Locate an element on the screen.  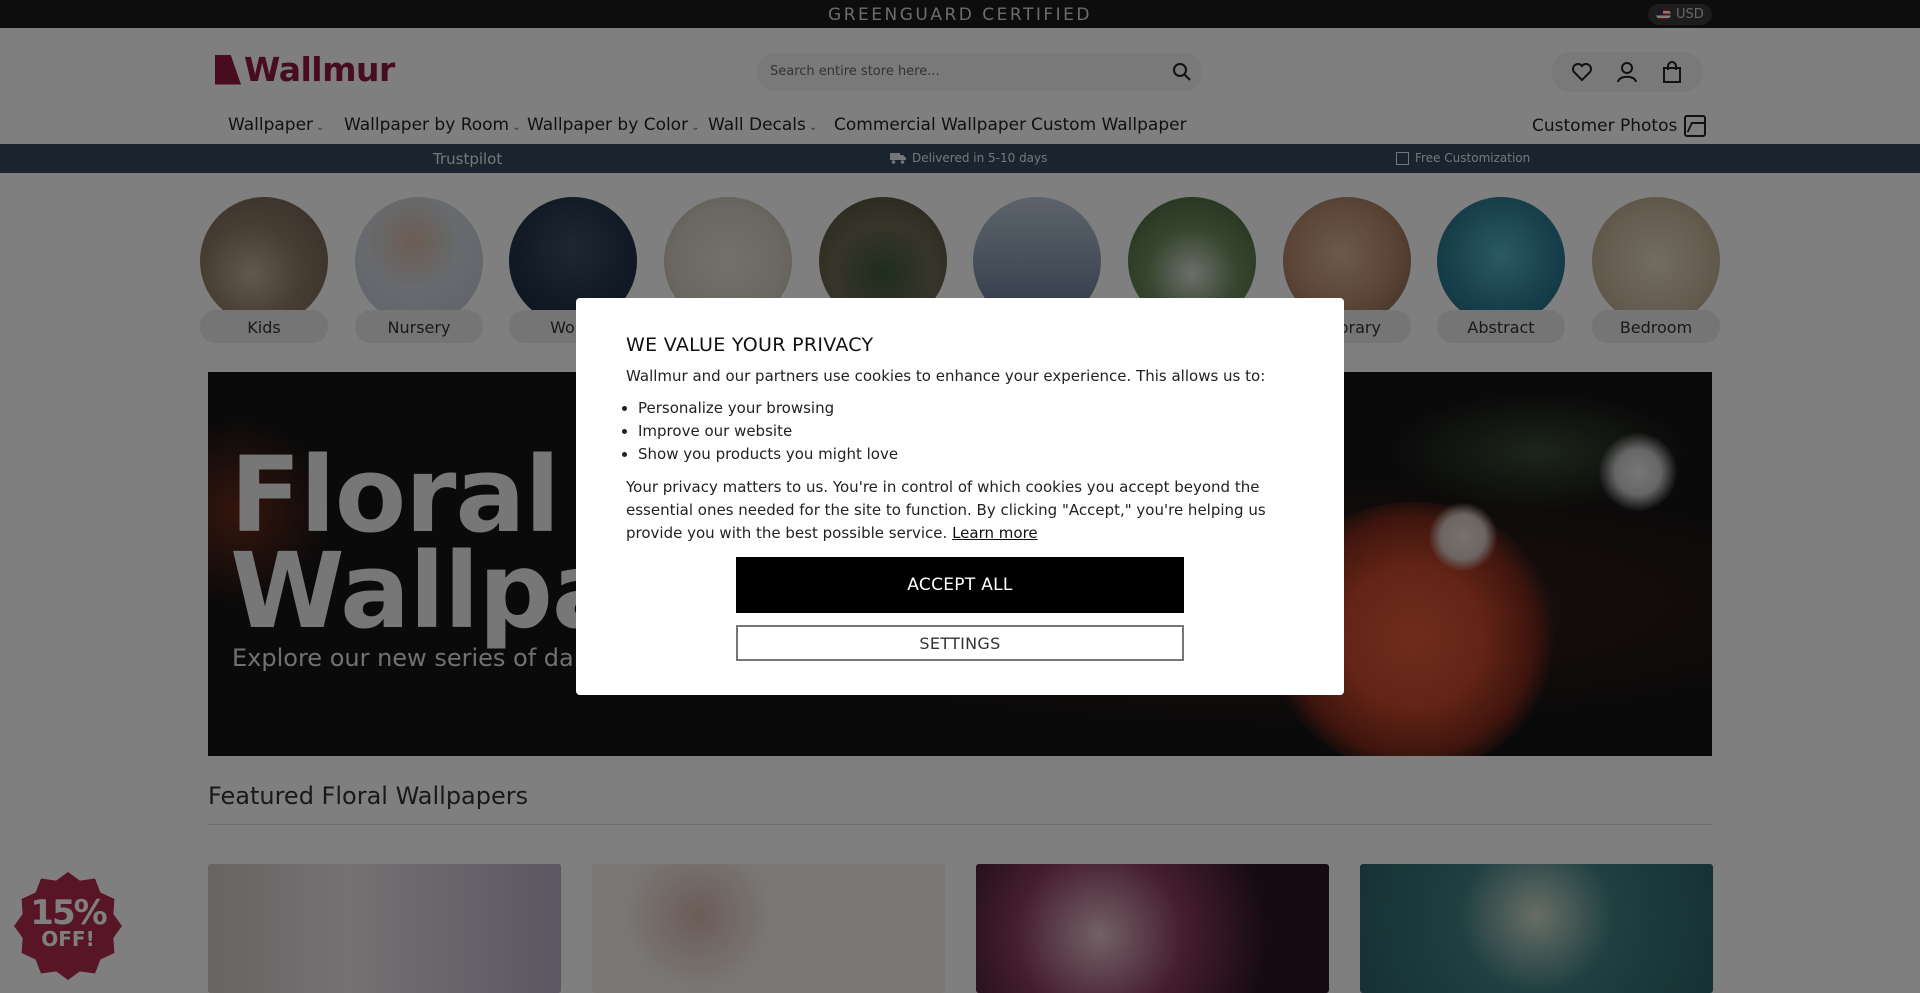
learn-more-link: Learn more is located at coordinates (995, 533).